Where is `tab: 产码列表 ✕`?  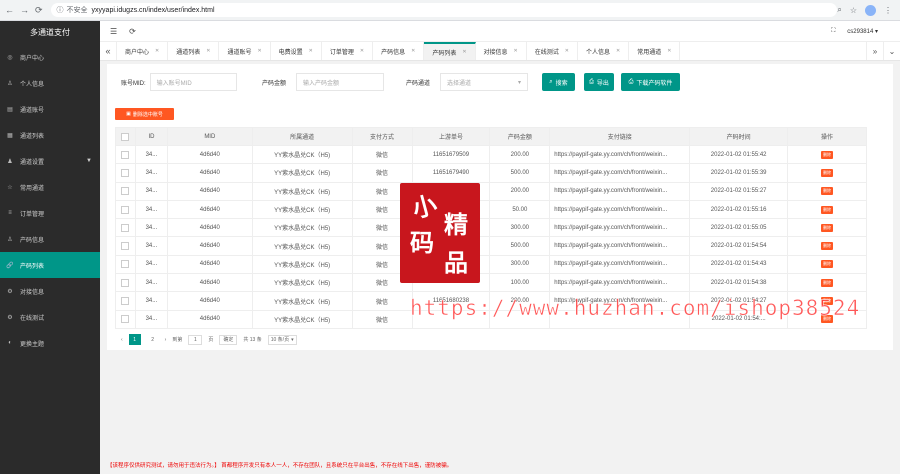
tab: 产码列表 ✕ is located at coordinates (450, 51).